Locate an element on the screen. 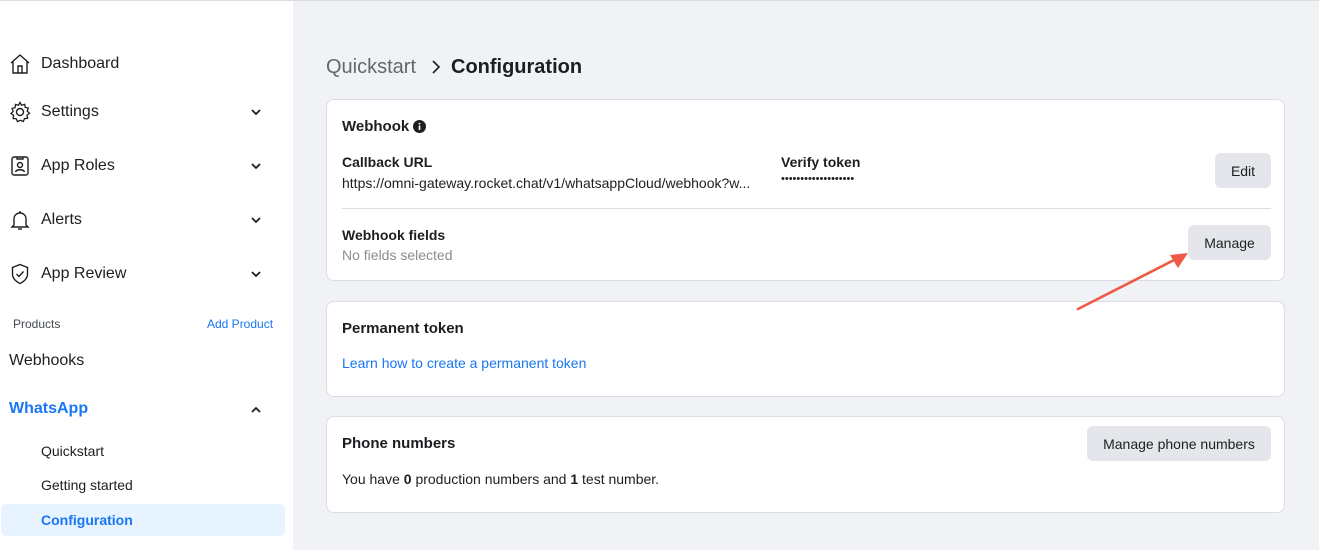 The image size is (1319, 550). sidebar-subitem-label: Configuration is located at coordinates (87, 520).